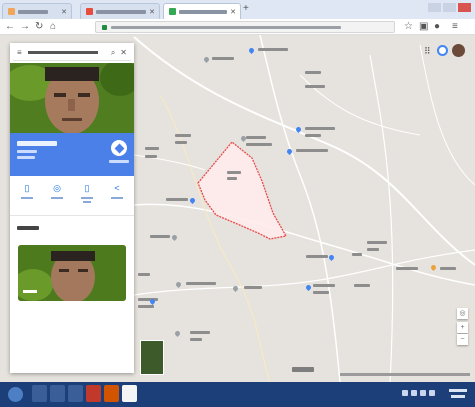 The image size is (475, 407). Describe the element at coordinates (442, 50) in the screenshot. I see `notifications-icon` at that location.